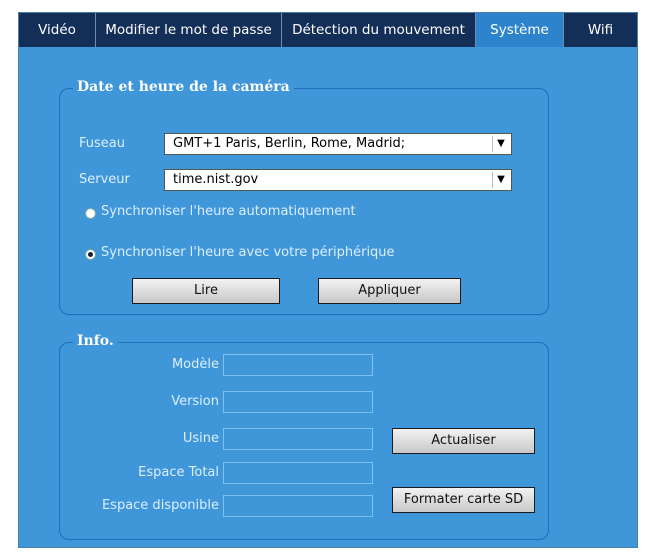  I want to click on datetime-legend: Date et heure de la caméra, so click(183, 87).